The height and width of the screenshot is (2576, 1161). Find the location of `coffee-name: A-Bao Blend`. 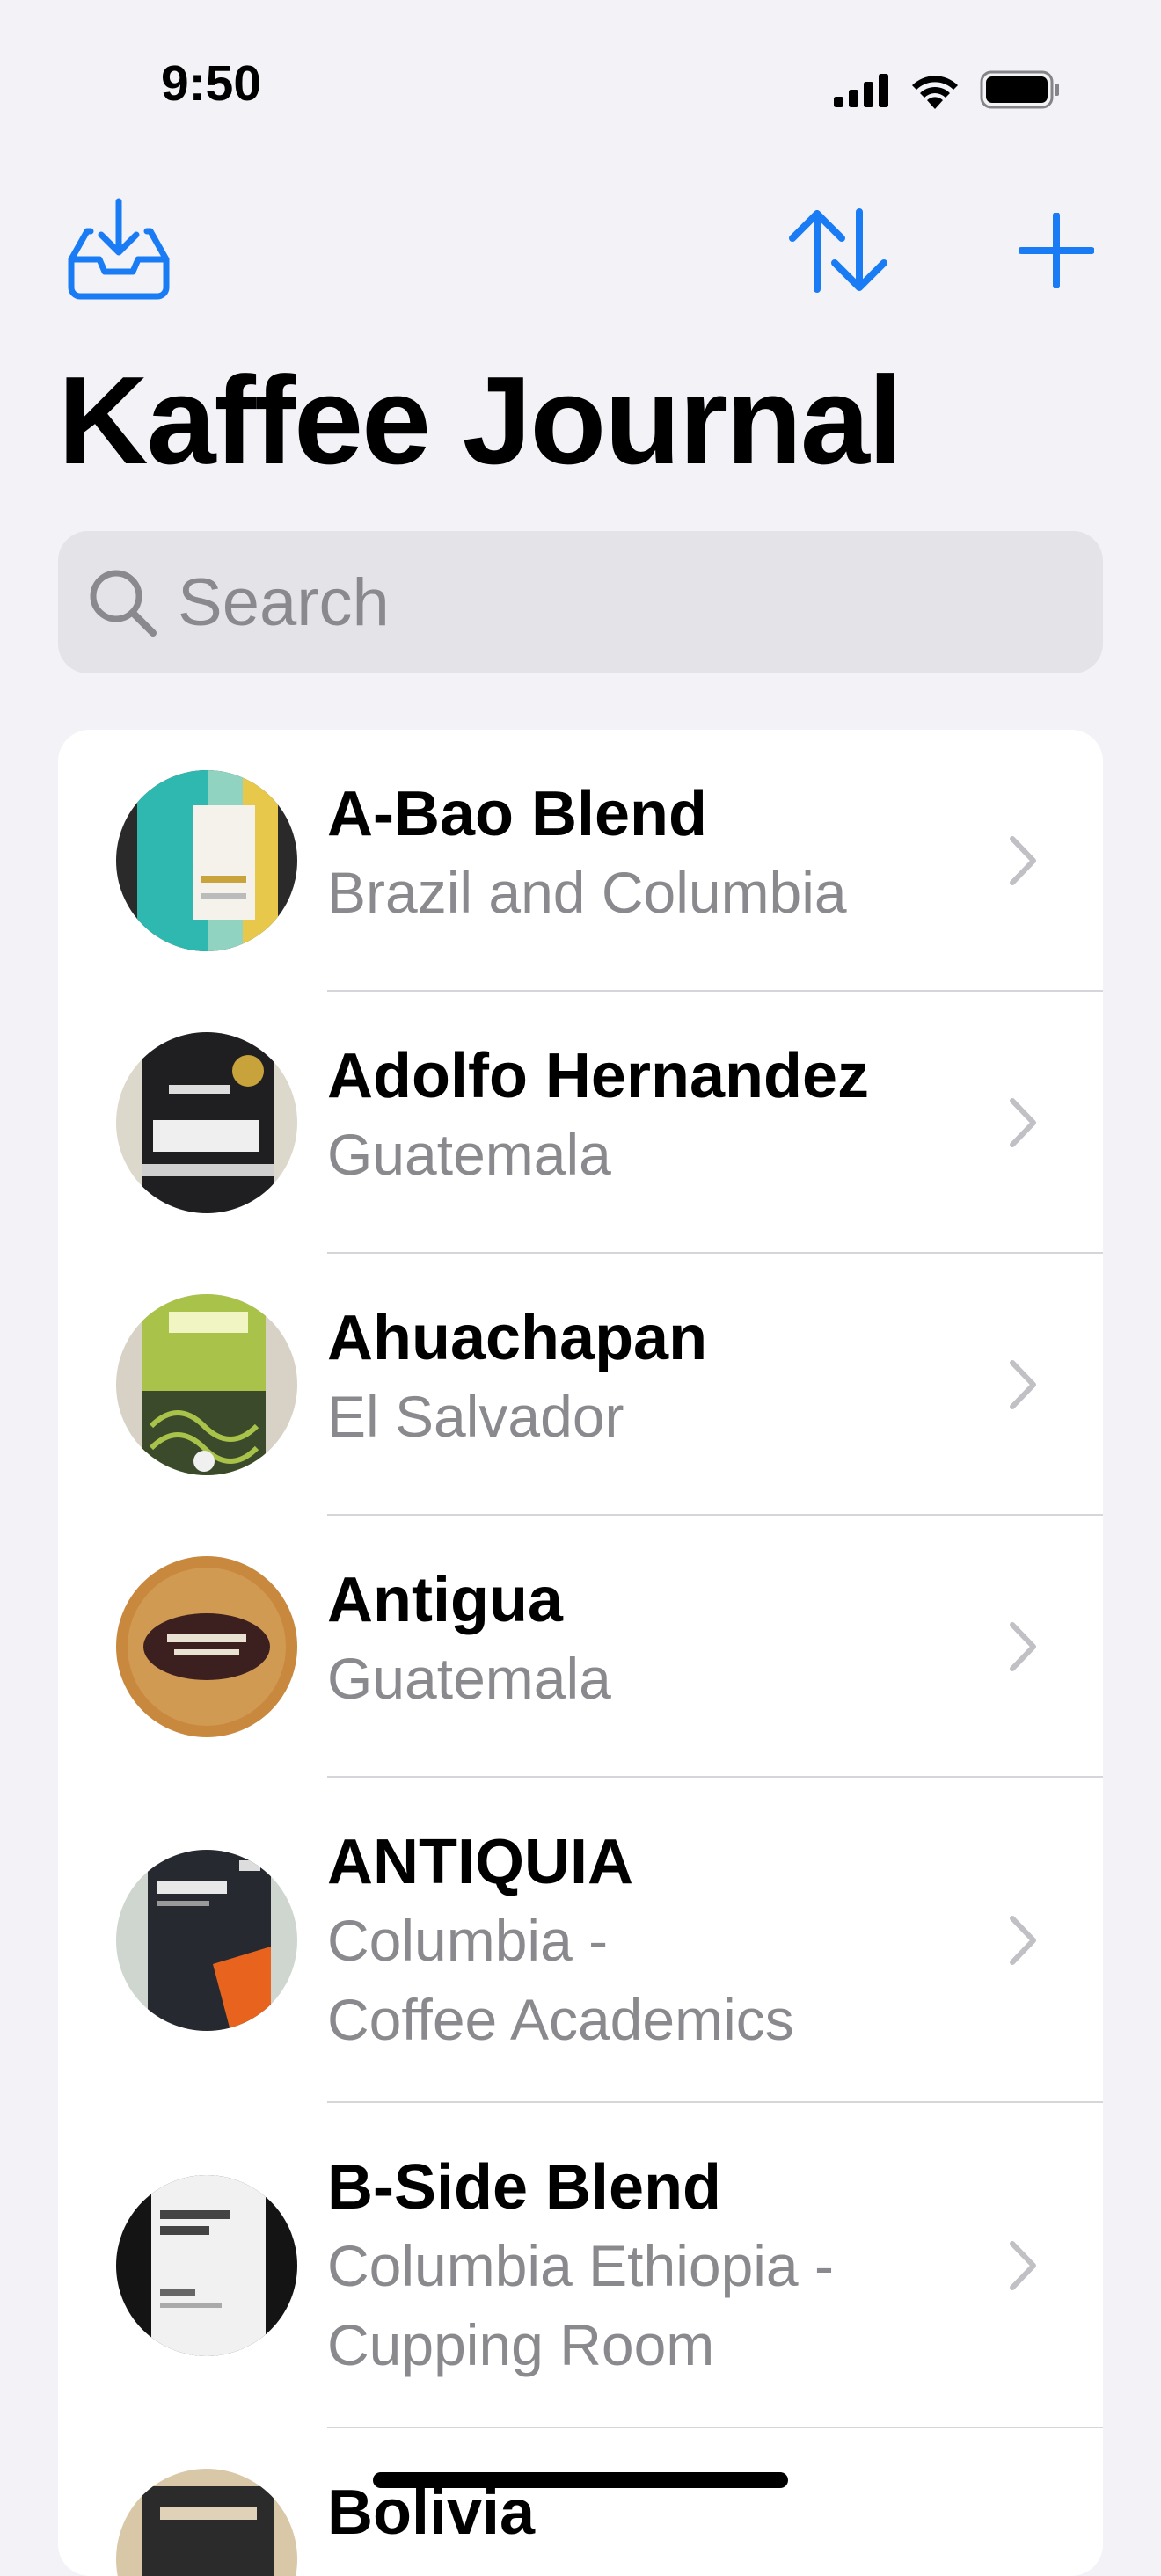

coffee-name: A-Bao Blend is located at coordinates (517, 814).